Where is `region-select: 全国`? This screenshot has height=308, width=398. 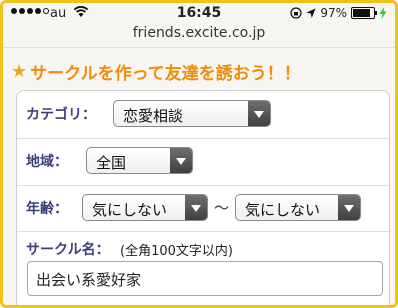 region-select: 全国 is located at coordinates (139, 160).